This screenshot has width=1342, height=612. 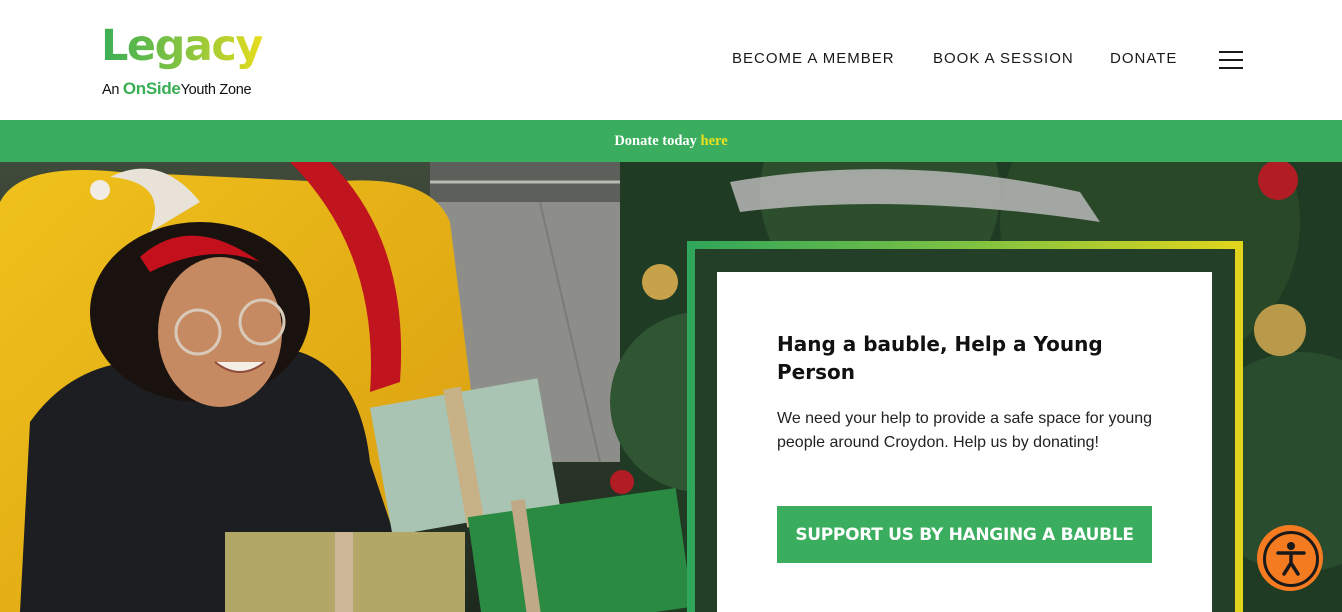 I want to click on accessibility-button, so click(x=1290, y=558).